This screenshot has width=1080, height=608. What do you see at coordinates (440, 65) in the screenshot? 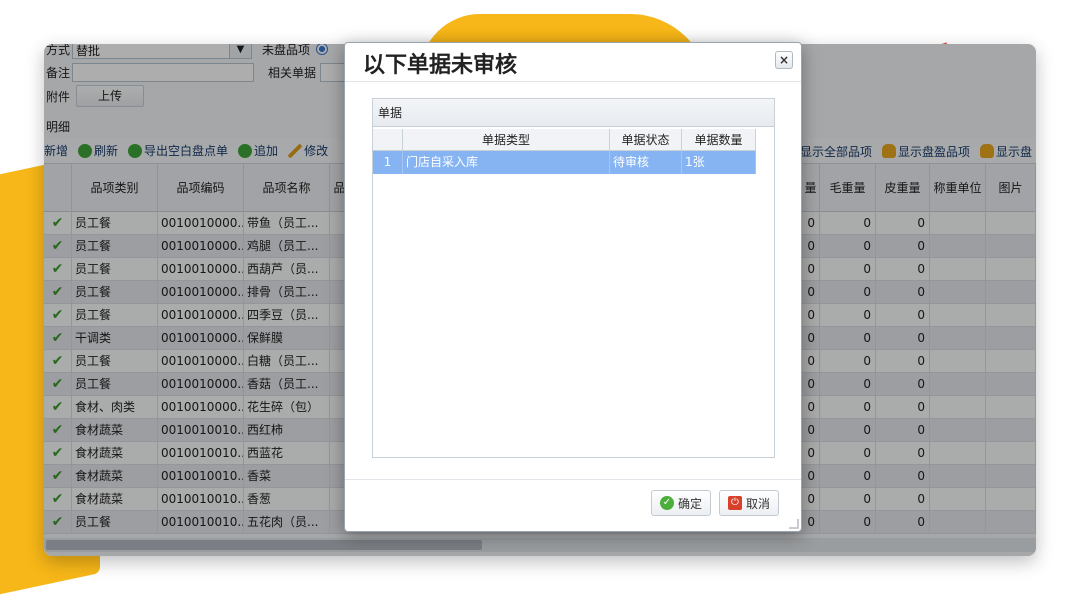
I see `dialog-title: 以下单据未审核` at bounding box center [440, 65].